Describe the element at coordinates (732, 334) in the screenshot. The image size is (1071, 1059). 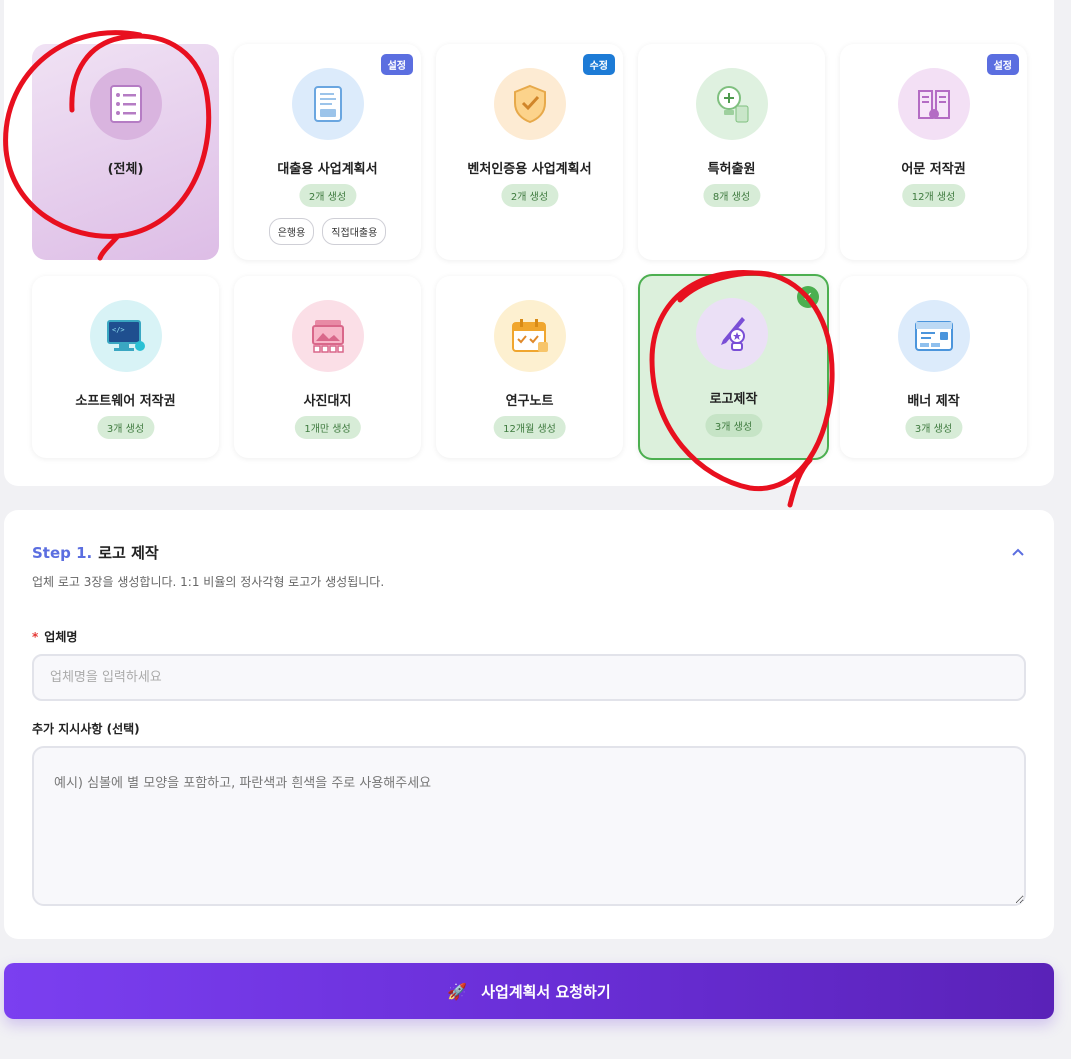
I see `pen-badge-icon` at that location.